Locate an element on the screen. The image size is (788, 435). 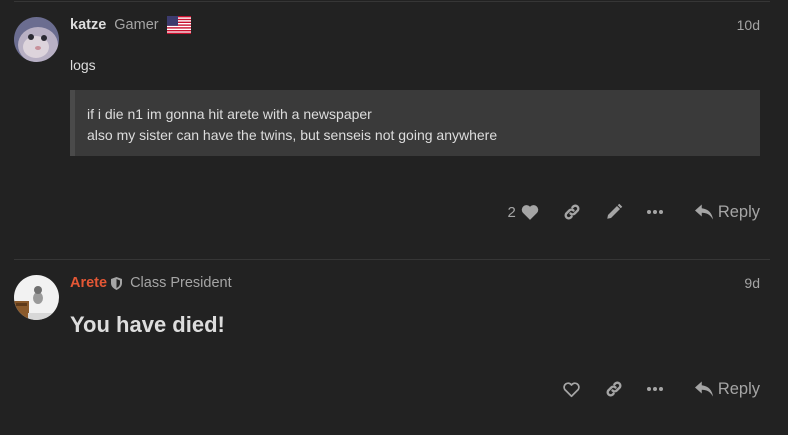
post-date: 10d is located at coordinates (748, 25).